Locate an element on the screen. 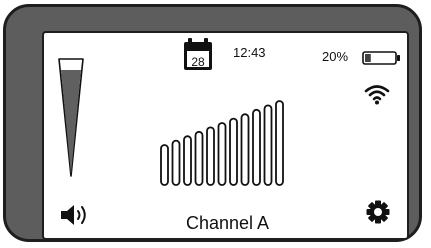  signal-strength-bars is located at coordinates (226, 146).